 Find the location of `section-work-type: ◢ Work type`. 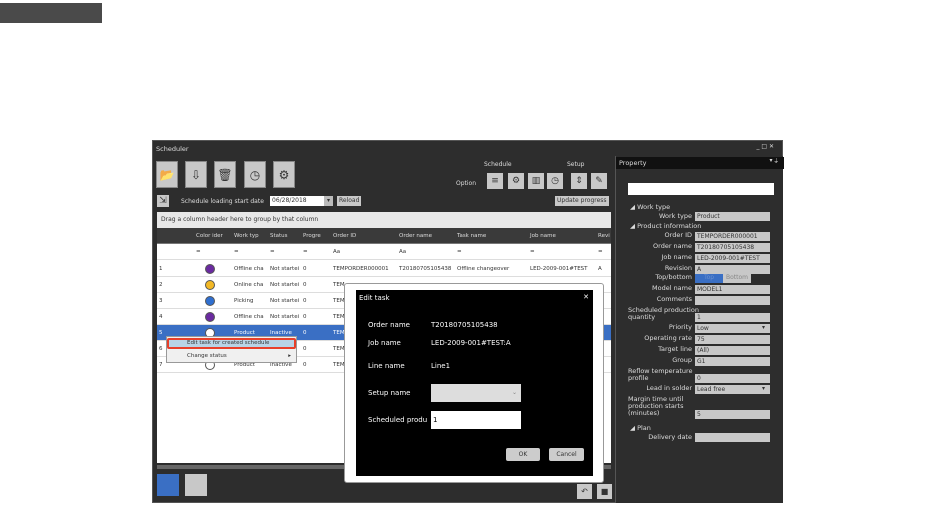

section-work-type: ◢ Work type is located at coordinates (650, 207).